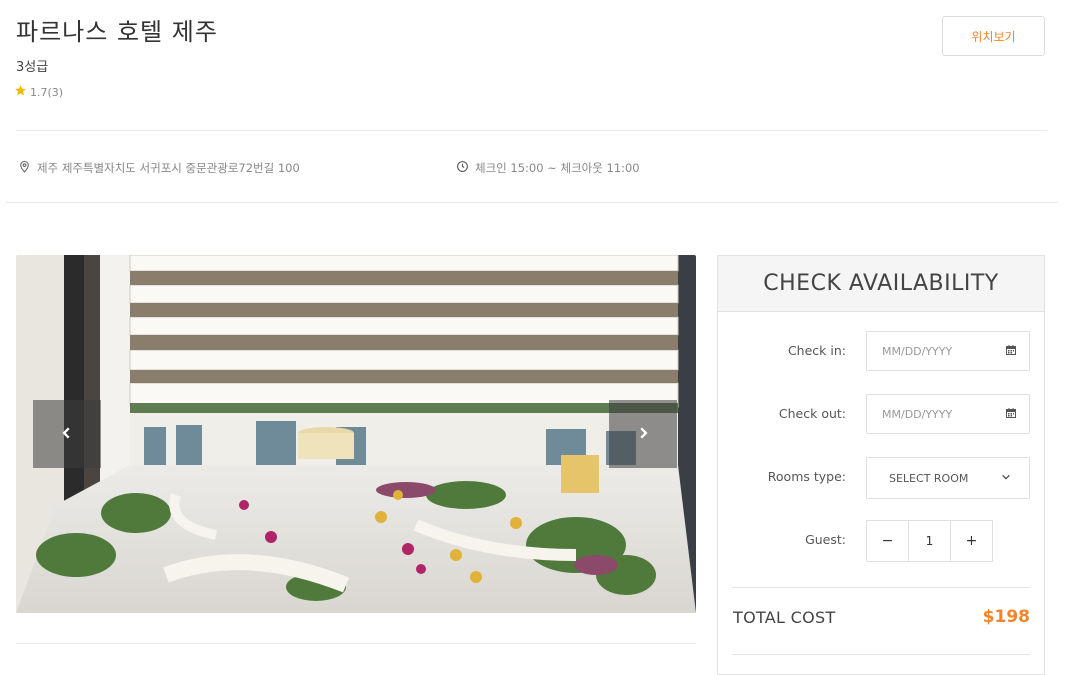 Image resolution: width=1070 pixels, height=675 pixels. I want to click on total-cost-label: TOTAL COST, so click(784, 617).